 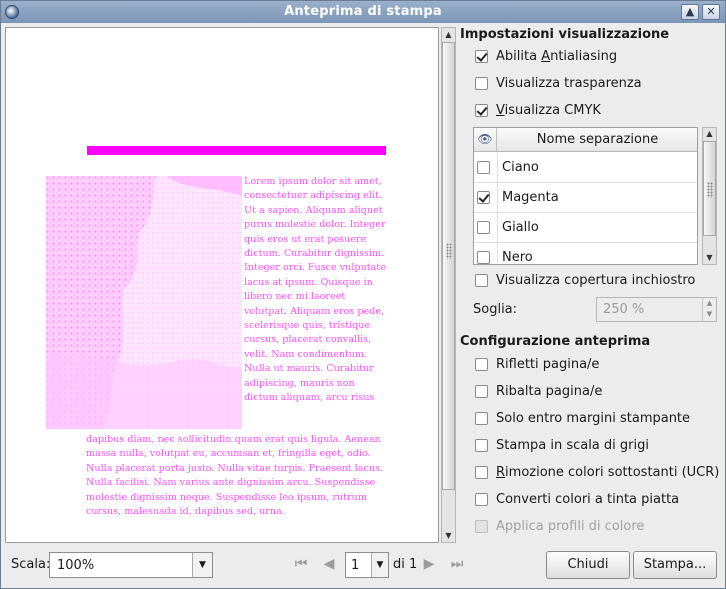 What do you see at coordinates (448, 266) in the screenshot?
I see `scroll-thumb` at bounding box center [448, 266].